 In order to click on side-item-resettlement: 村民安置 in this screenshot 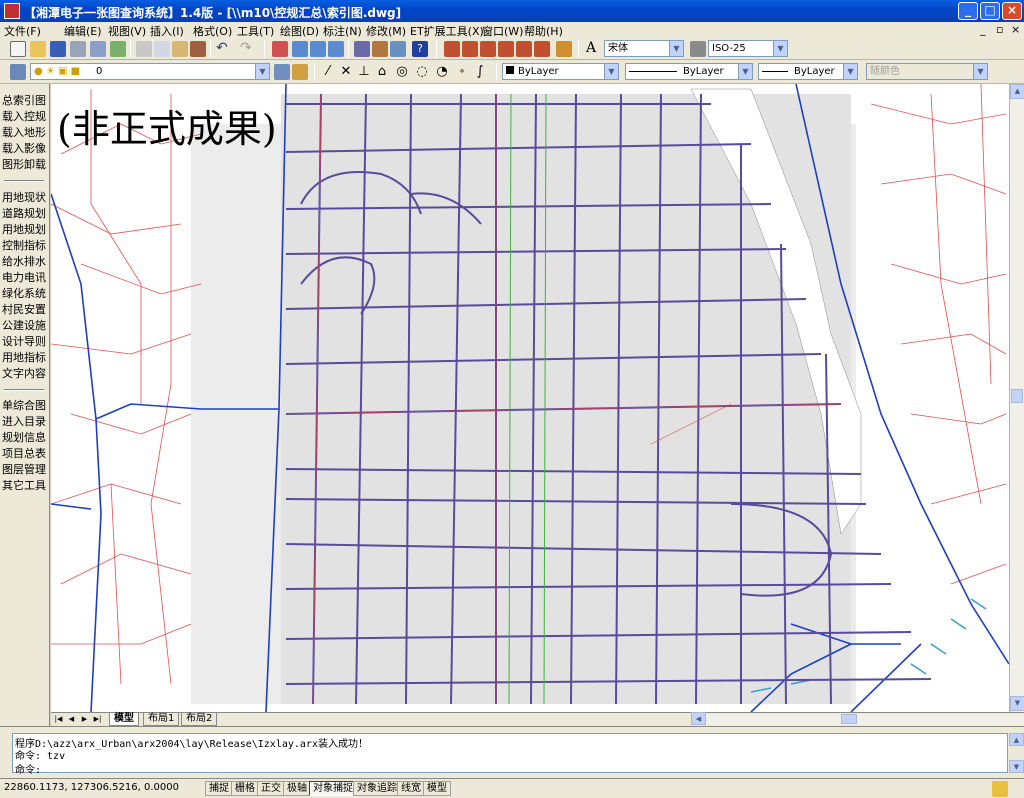, I will do `click(24, 310)`.